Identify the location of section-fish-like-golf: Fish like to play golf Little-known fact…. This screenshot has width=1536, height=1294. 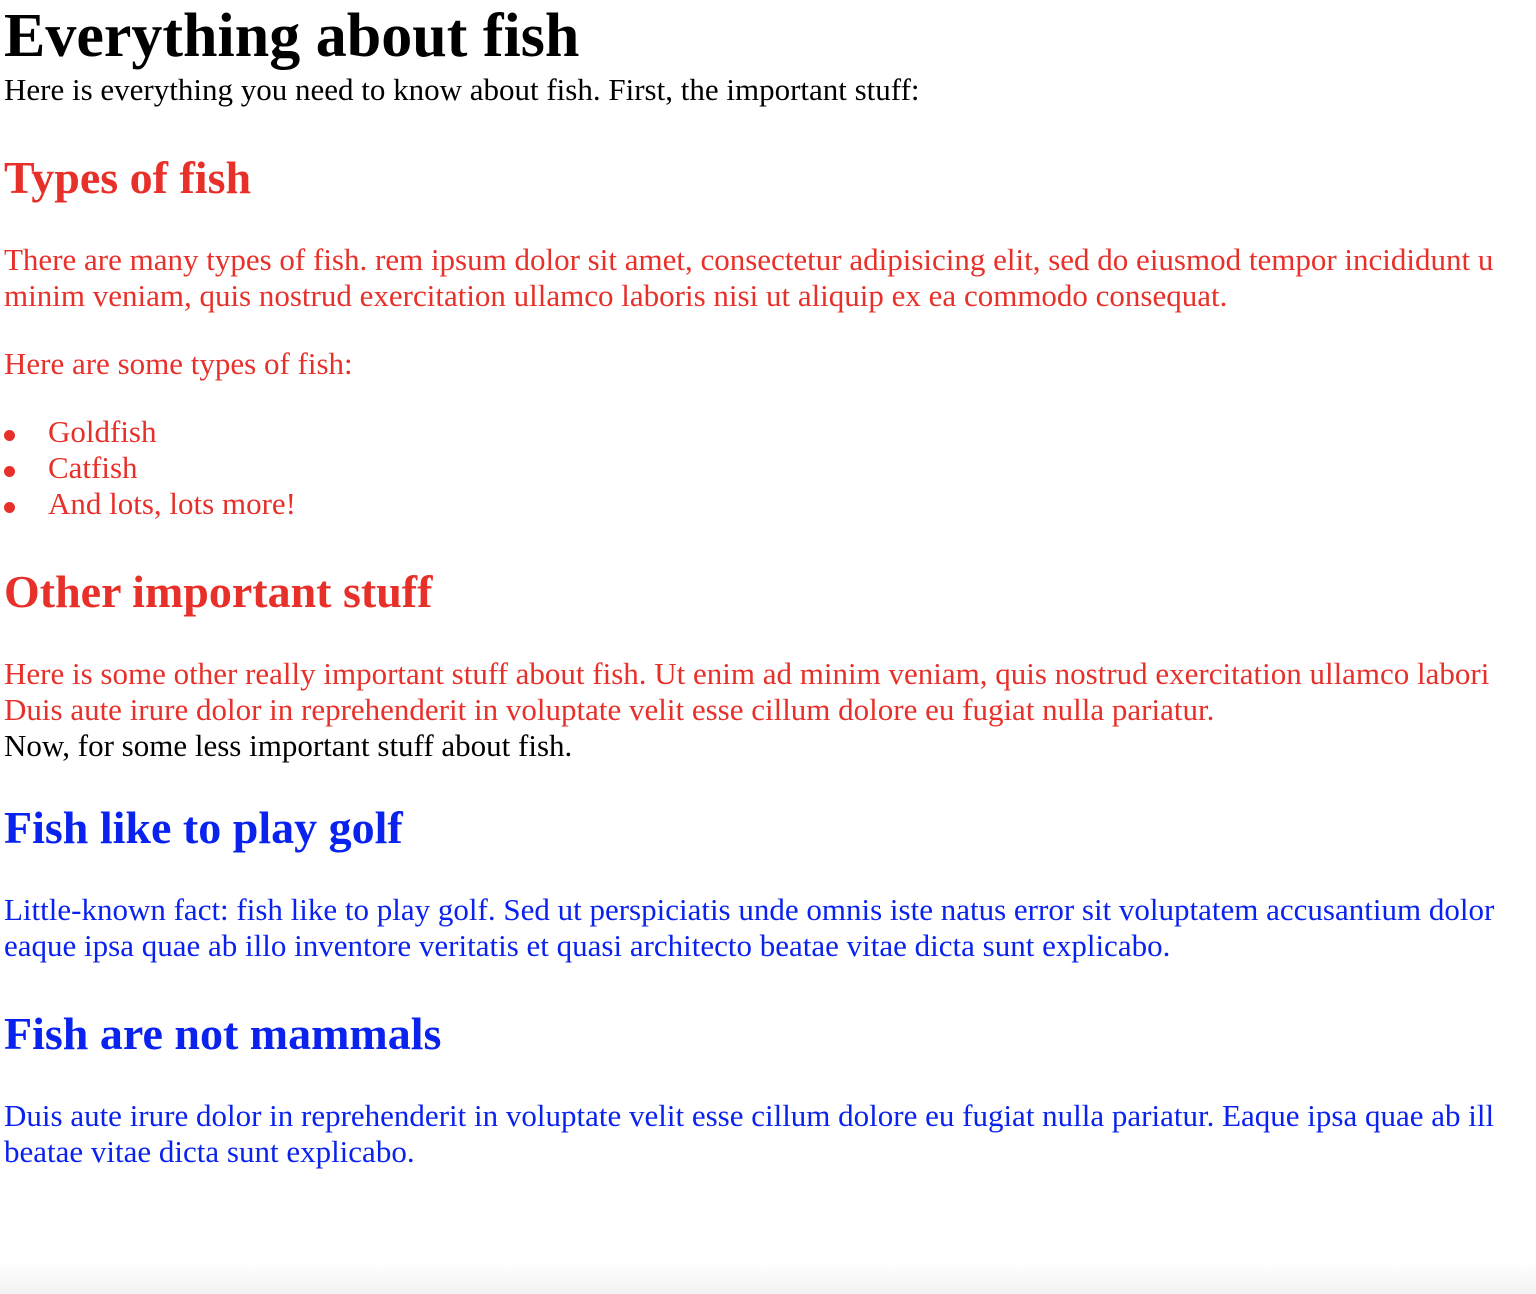
(770, 882).